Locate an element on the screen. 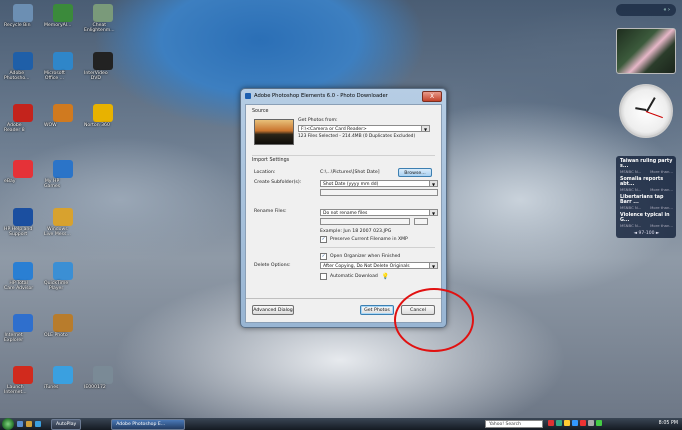 The image size is (682, 430). desktop-shortcut: HP Total Care Advisor is located at coordinates (23, 276).